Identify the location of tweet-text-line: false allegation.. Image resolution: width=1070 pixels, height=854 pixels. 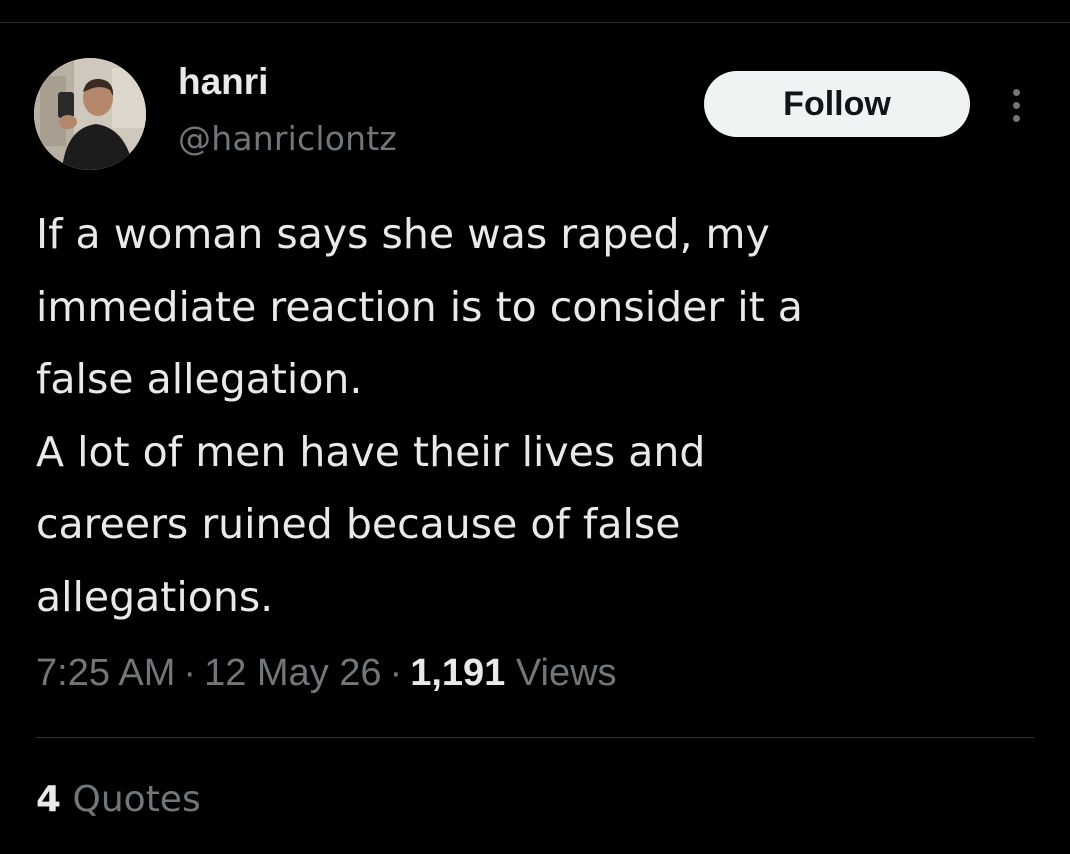
(199, 379).